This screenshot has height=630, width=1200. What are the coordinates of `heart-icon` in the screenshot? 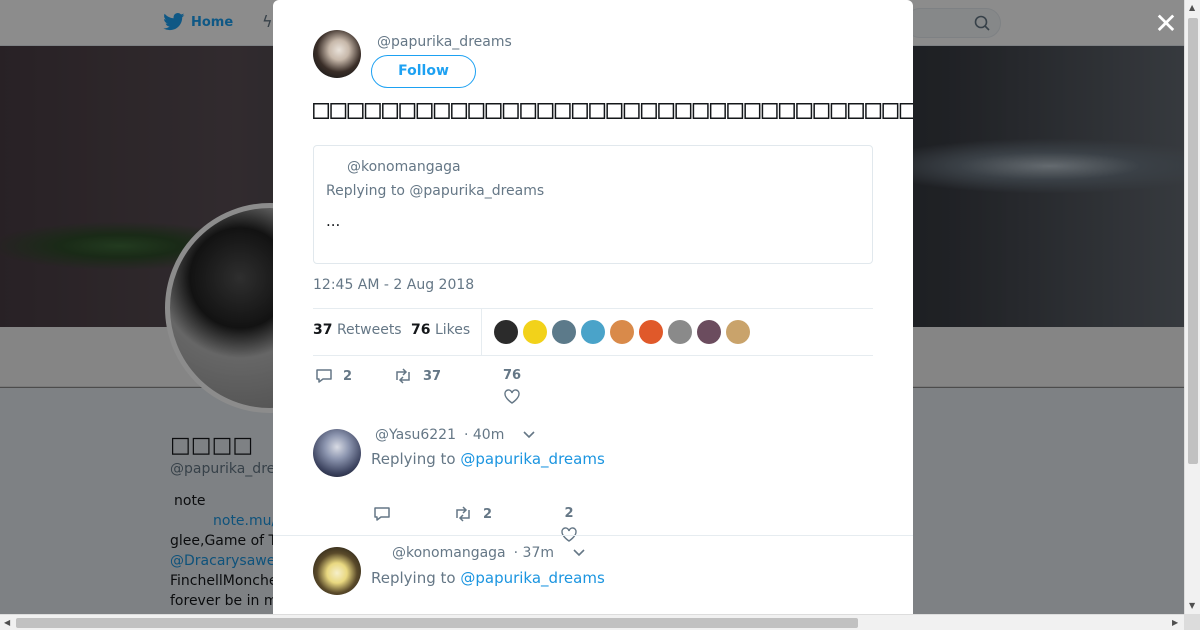 It's located at (512, 396).